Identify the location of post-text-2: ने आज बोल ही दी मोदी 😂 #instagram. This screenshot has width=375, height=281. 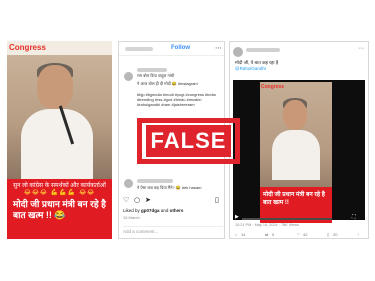
(167, 83).